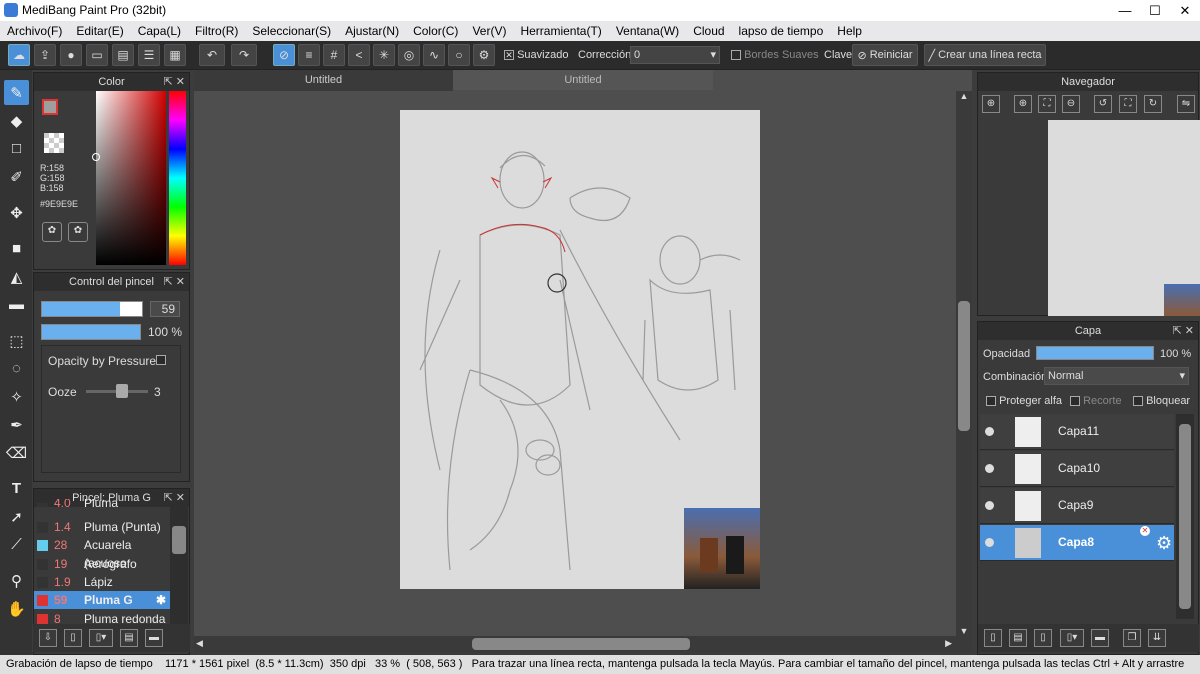 The width and height of the screenshot is (1200, 674). What do you see at coordinates (536, 55) in the screenshot?
I see `smoothing-checkbox: ✕ Suavizado` at bounding box center [536, 55].